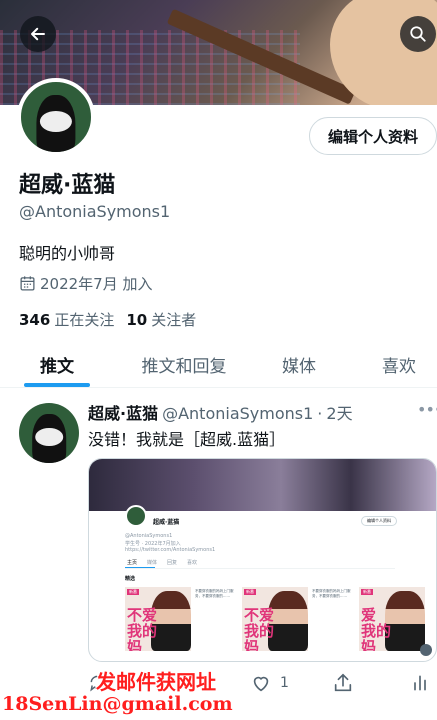  What do you see at coordinates (35, 320) in the screenshot?
I see `following-count: 346` at bounding box center [35, 320].